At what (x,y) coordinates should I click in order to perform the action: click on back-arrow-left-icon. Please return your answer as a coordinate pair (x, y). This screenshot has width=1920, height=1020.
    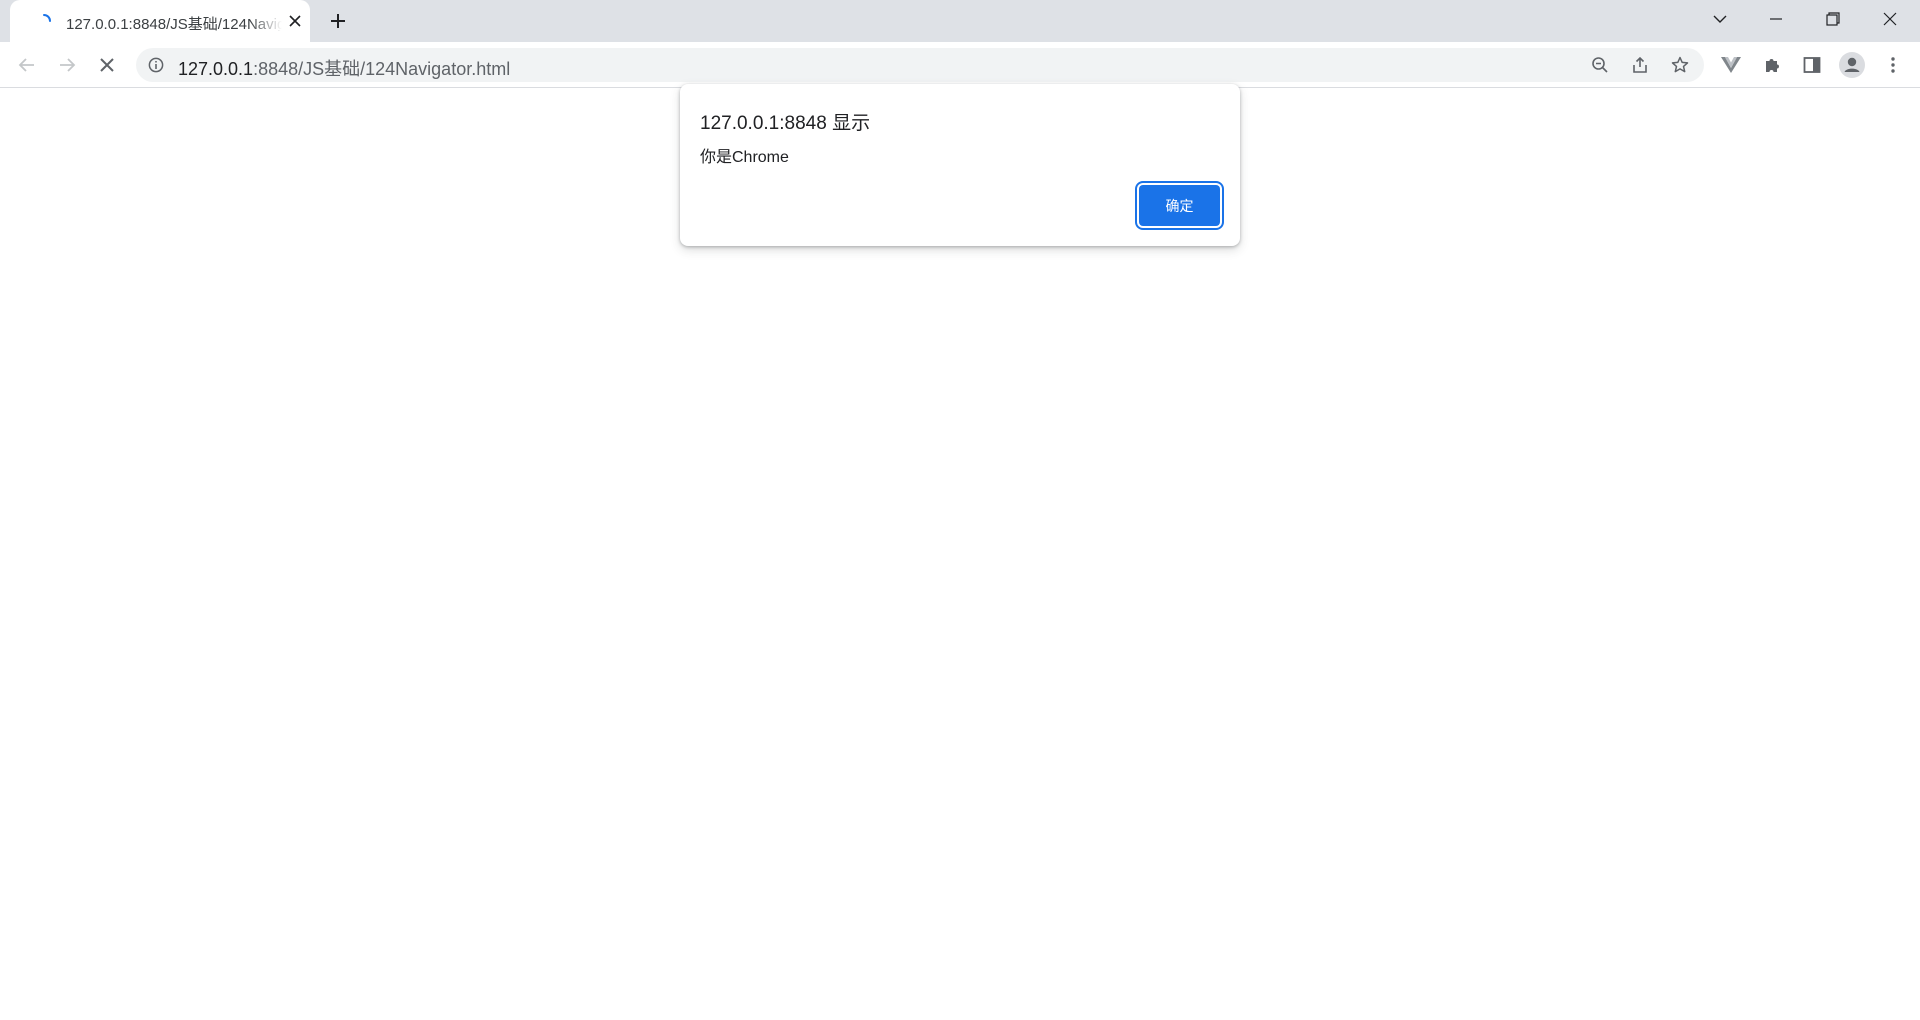
    Looking at the image, I should click on (27, 65).